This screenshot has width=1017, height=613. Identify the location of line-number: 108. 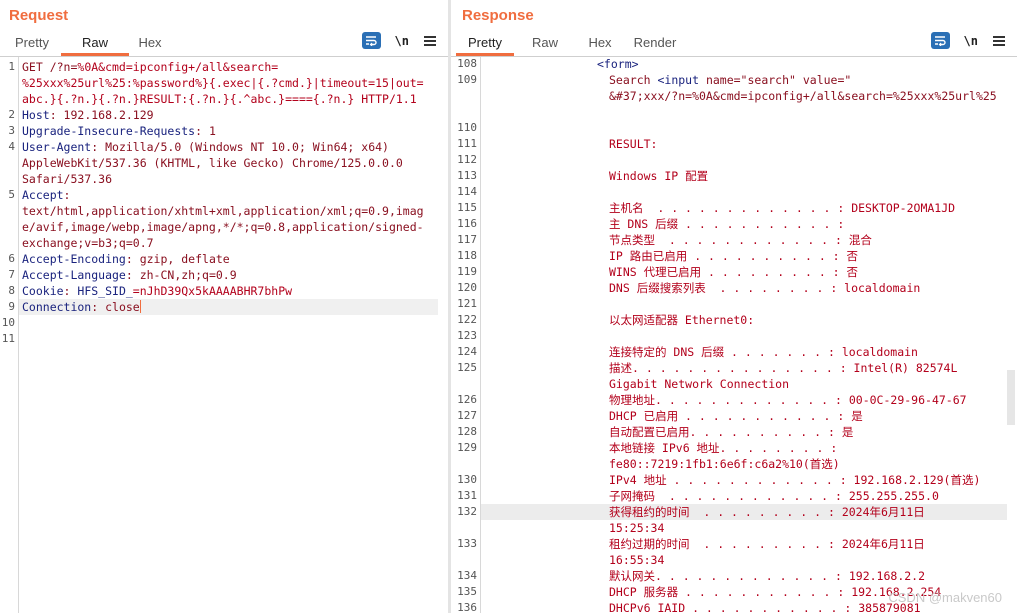
(467, 63).